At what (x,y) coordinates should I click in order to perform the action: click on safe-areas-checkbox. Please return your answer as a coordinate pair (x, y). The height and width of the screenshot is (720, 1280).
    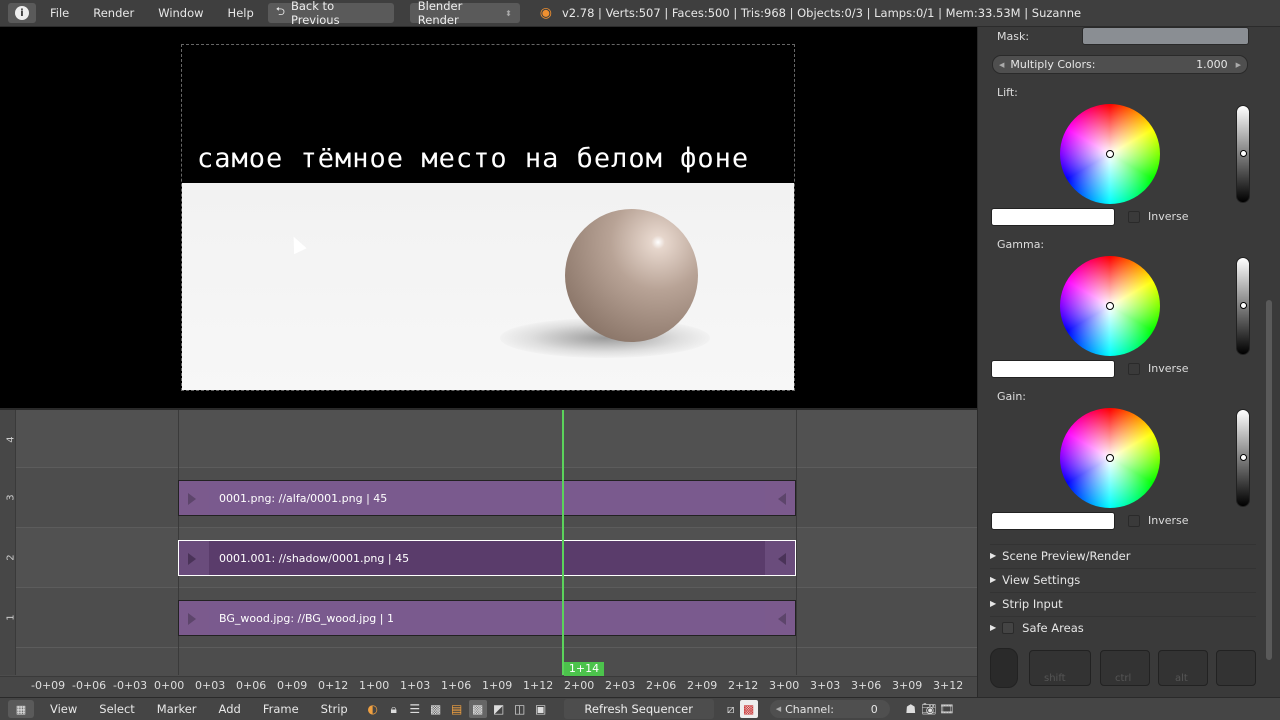
    Looking at the image, I should click on (1008, 627).